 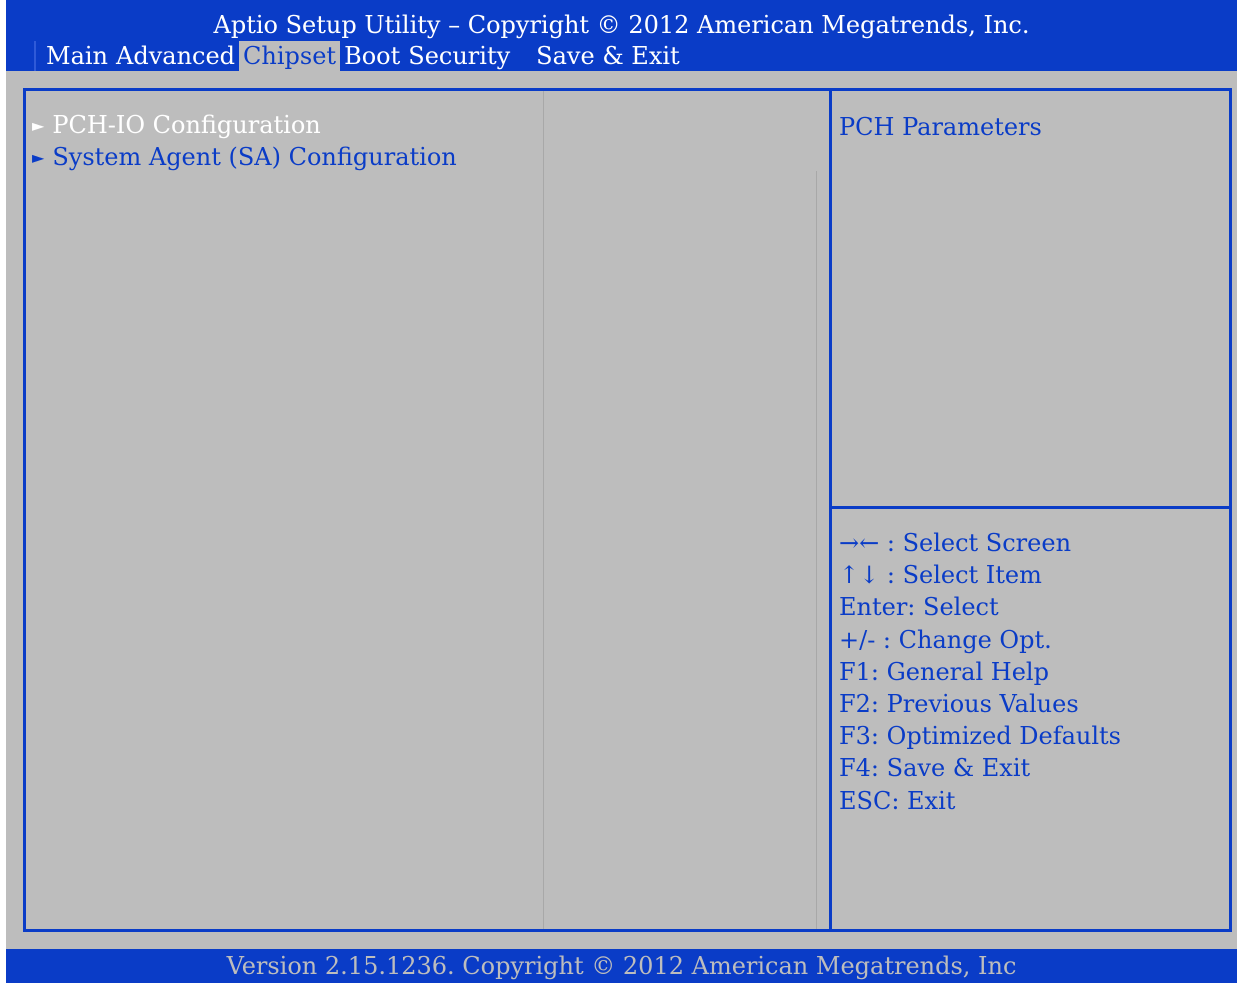 I want to click on tab-chipset: Chipset, so click(x=290, y=56).